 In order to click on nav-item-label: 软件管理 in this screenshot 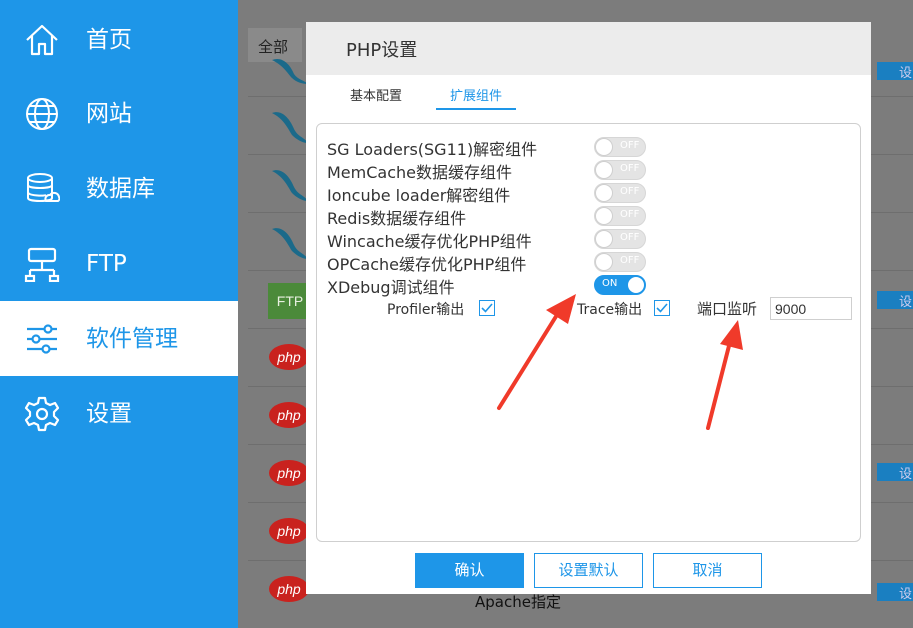, I will do `click(132, 339)`.